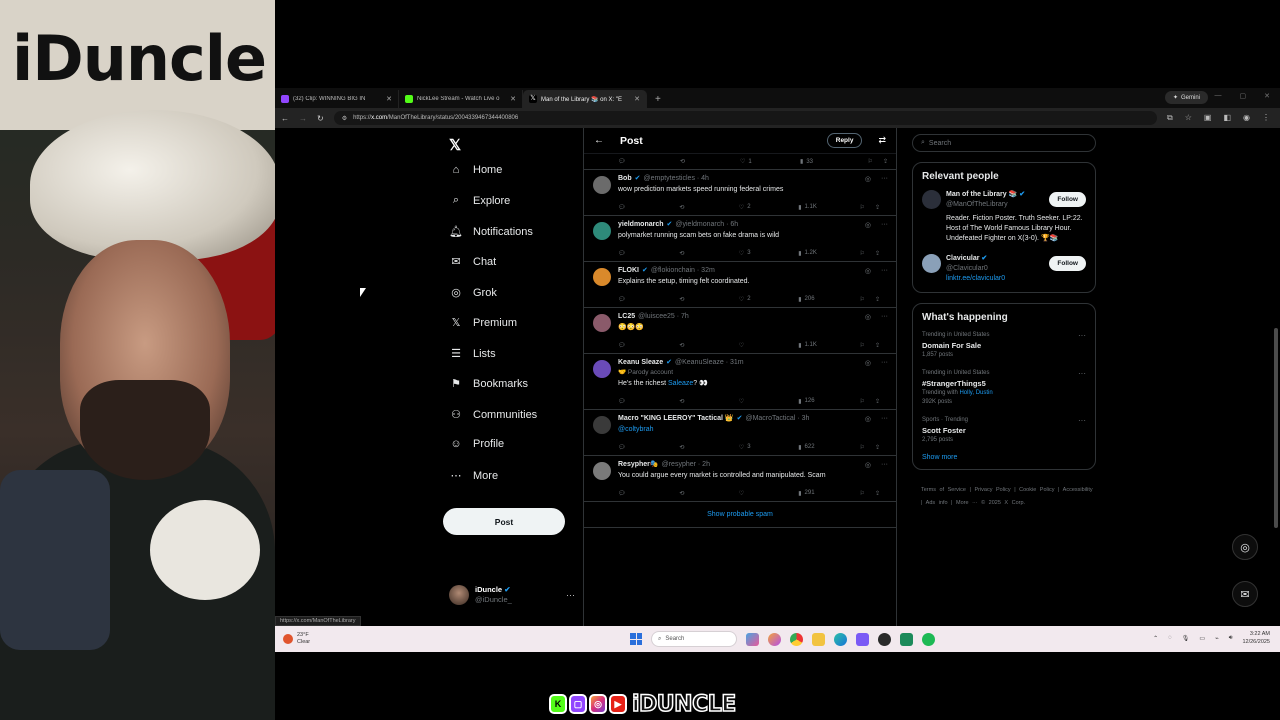  What do you see at coordinates (641, 225) in the screenshot?
I see `author-name: yieldmonarch` at bounding box center [641, 225].